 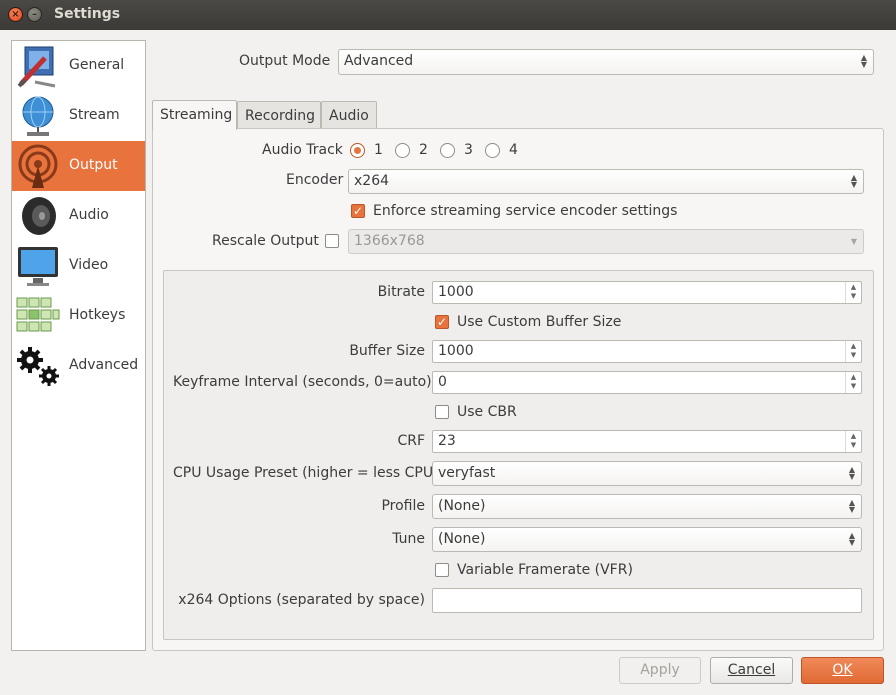 What do you see at coordinates (34, 14) in the screenshot?
I see `minimize-window-button: –` at bounding box center [34, 14].